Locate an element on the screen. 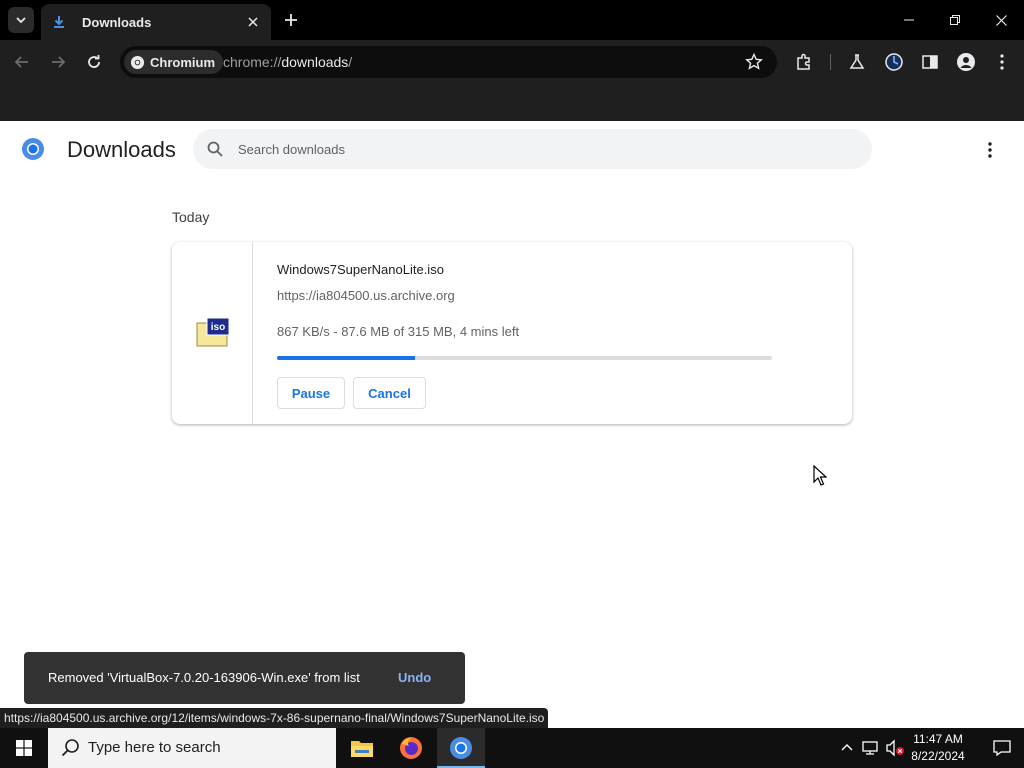 Image resolution: width=1024 pixels, height=768 pixels. close-icon is located at coordinates (1001, 20).